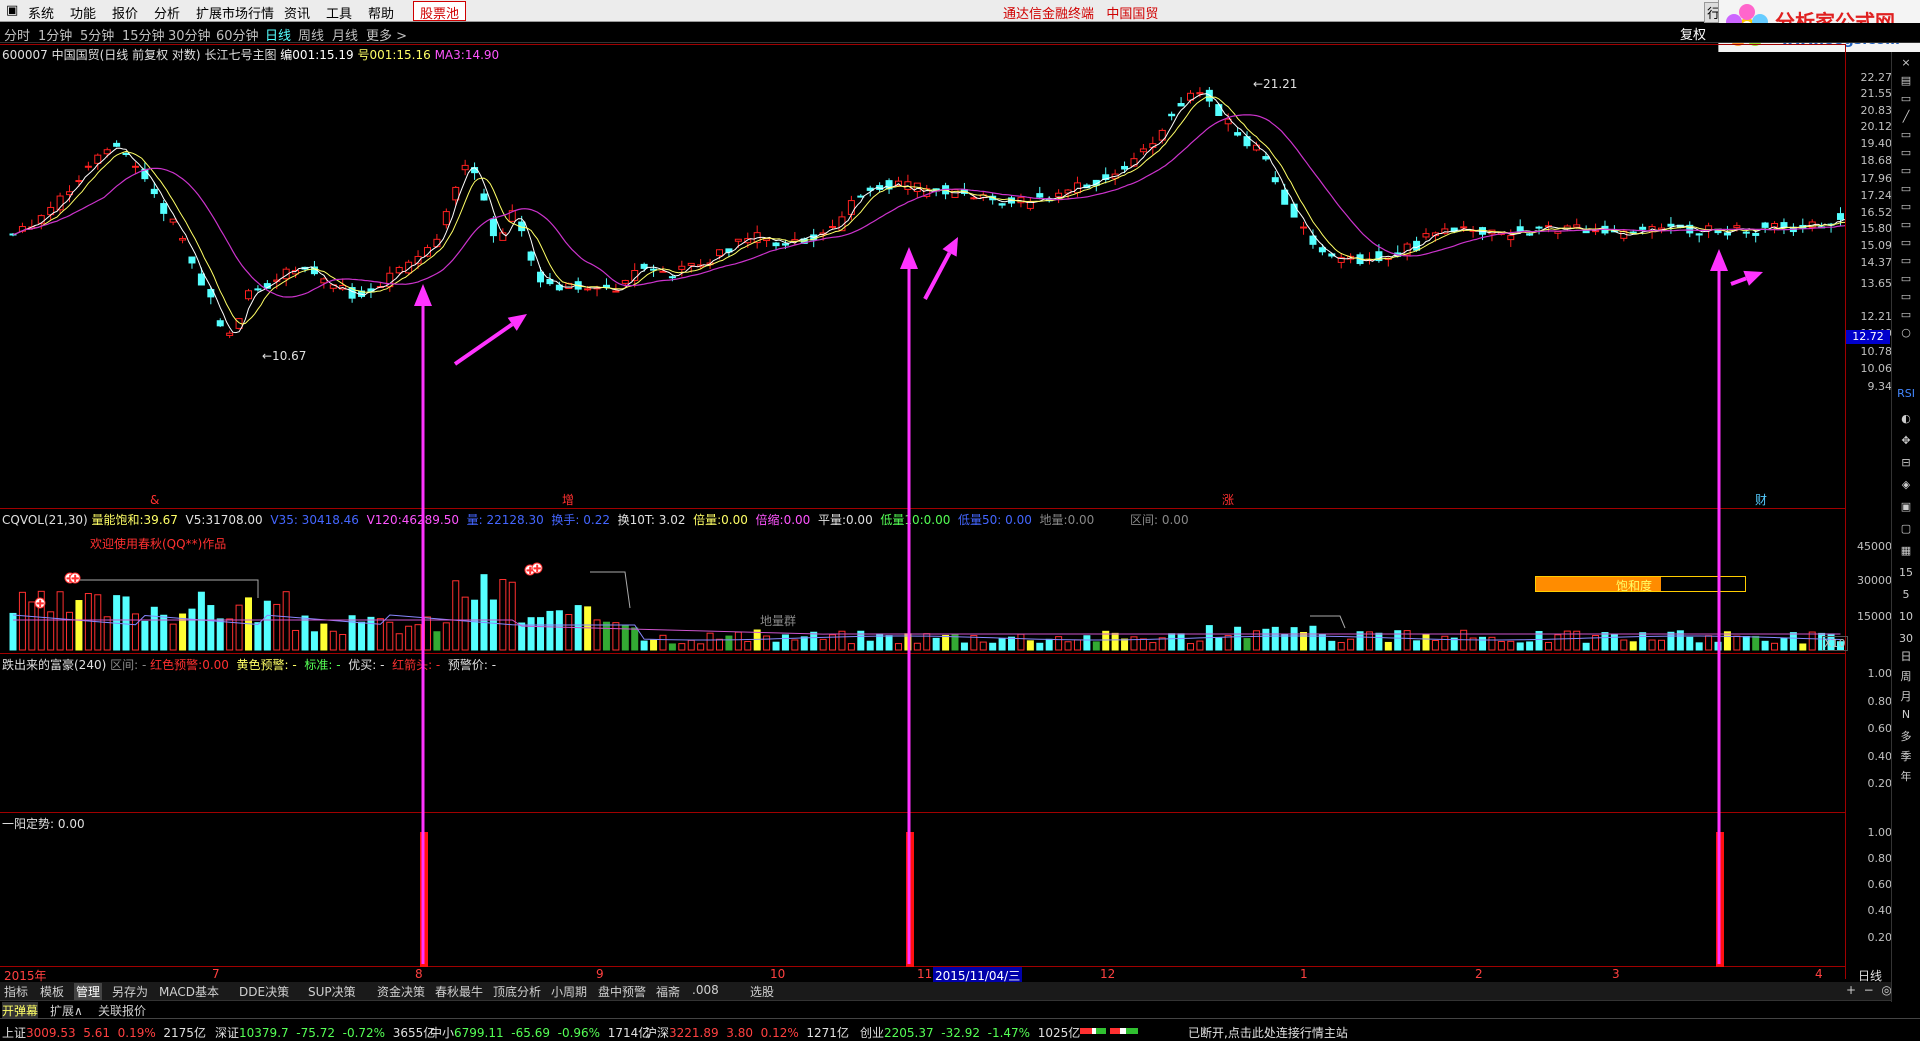 This screenshot has height=1041, width=1920. Describe the element at coordinates (970, 1032) in the screenshot. I see `index-chuangye: 创业2205.37 -32.92 -1.47% 1025亿` at that location.